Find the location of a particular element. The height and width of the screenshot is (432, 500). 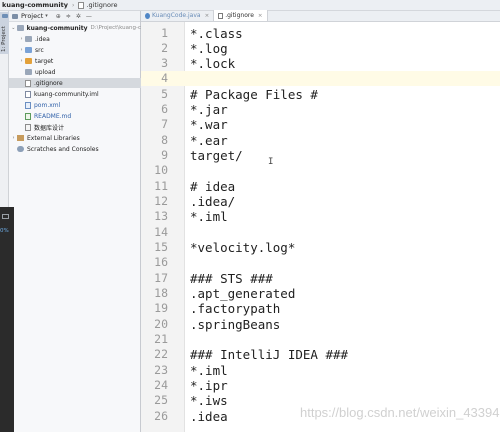

project-panel-toolbar: Project ▾ ⊕ ≑ ✲ — is located at coordinates (74, 16).